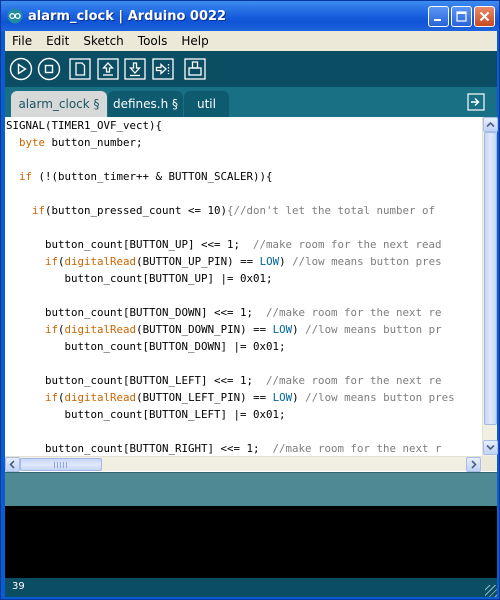  I want to click on horizontal-scroll-thumb, so click(61, 464).